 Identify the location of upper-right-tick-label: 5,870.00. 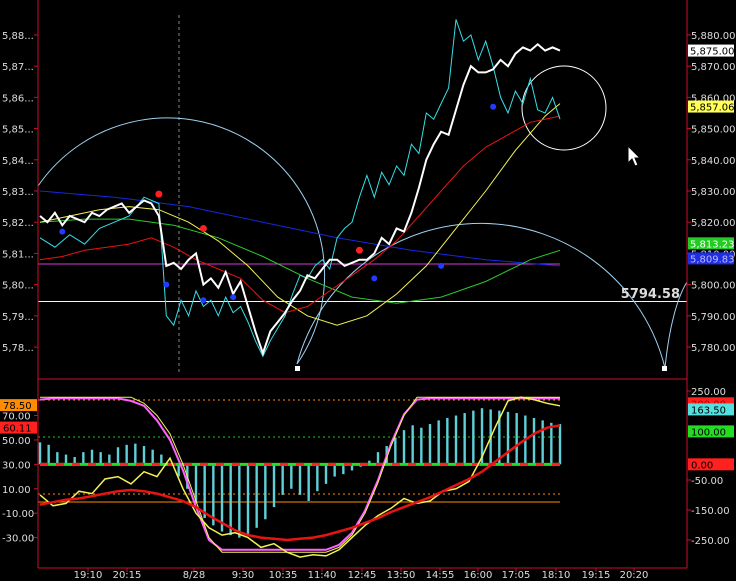
(713, 67).